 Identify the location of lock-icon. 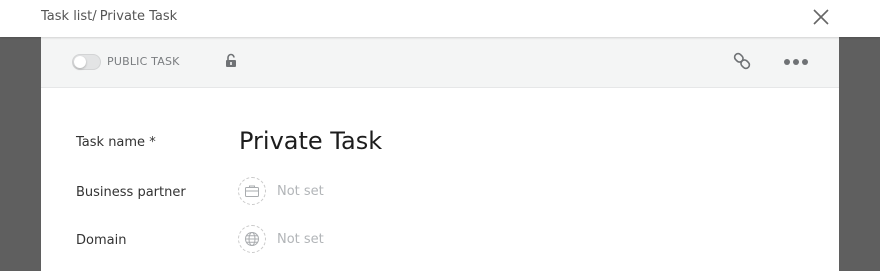
(231, 60).